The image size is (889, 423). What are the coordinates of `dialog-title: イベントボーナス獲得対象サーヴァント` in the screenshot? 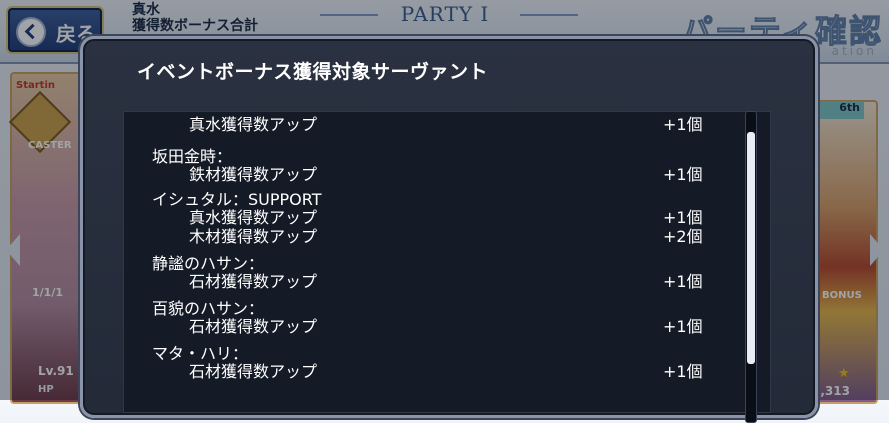 It's located at (313, 72).